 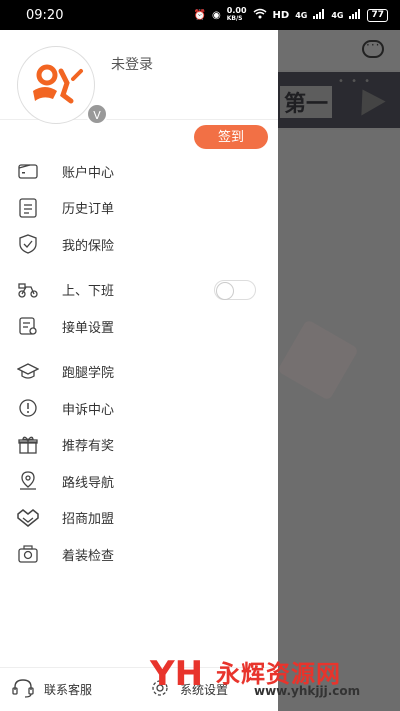 I want to click on gift-icon, so click(x=28, y=445).